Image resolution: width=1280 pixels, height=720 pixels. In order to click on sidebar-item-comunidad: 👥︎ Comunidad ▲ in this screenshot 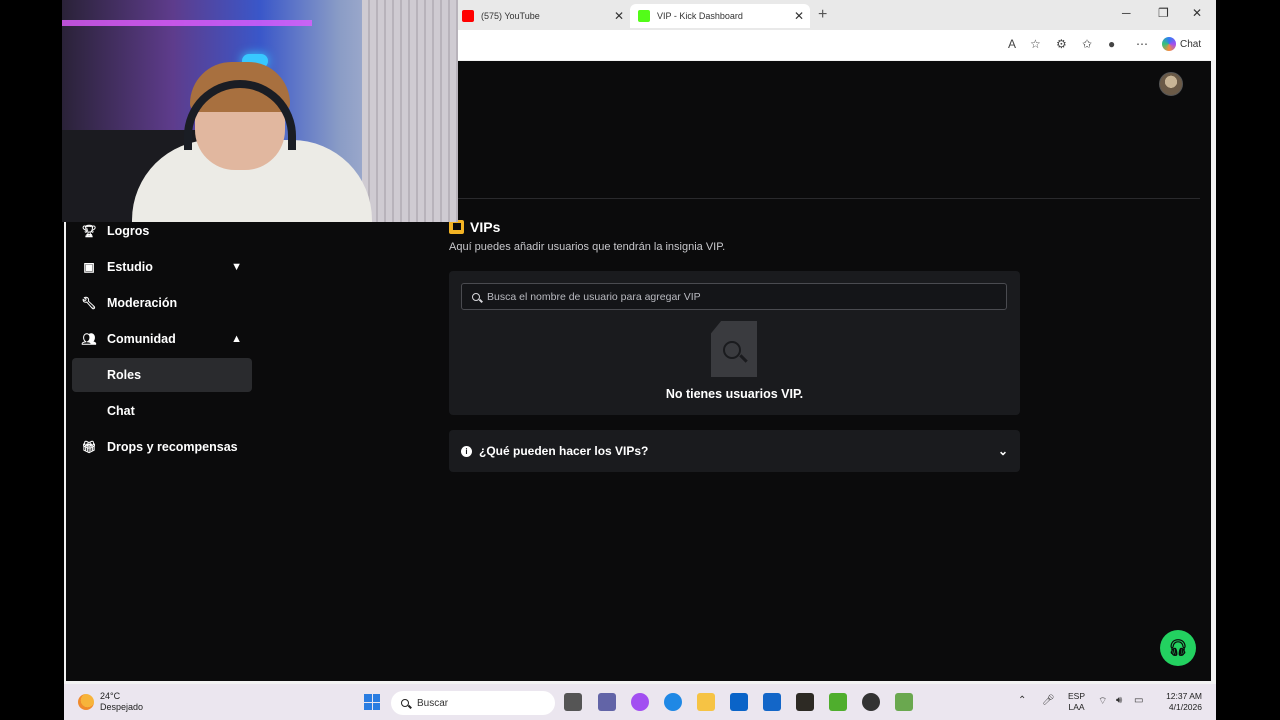, I will do `click(162, 339)`.